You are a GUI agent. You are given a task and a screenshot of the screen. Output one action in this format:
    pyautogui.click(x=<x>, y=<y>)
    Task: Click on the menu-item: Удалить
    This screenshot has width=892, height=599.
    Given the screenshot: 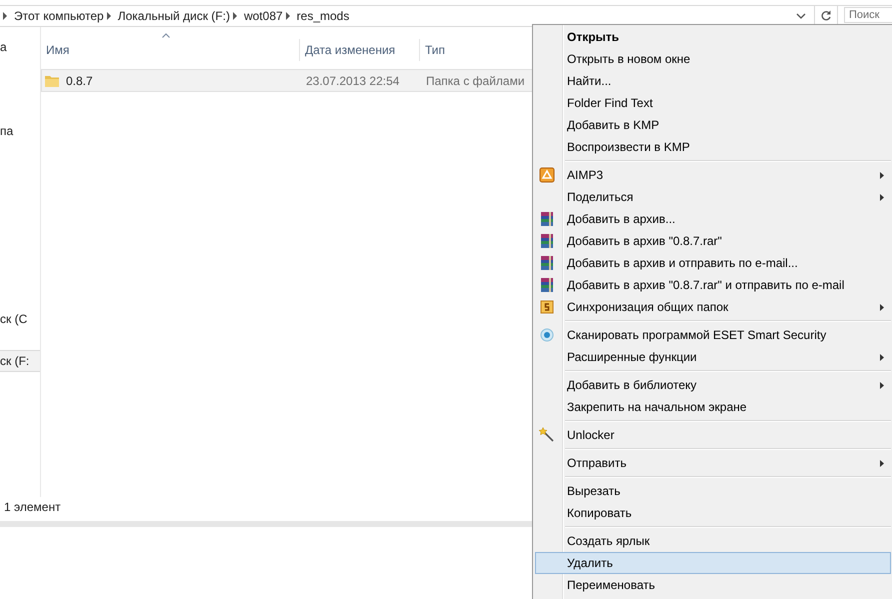 What is the action you would take?
    pyautogui.click(x=713, y=563)
    